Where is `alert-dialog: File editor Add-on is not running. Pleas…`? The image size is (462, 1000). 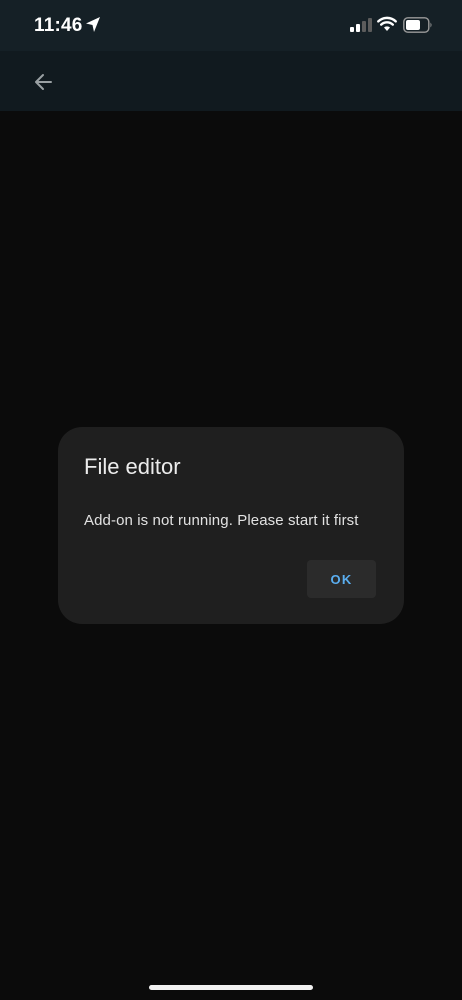 alert-dialog: File editor Add-on is not running. Pleas… is located at coordinates (231, 525).